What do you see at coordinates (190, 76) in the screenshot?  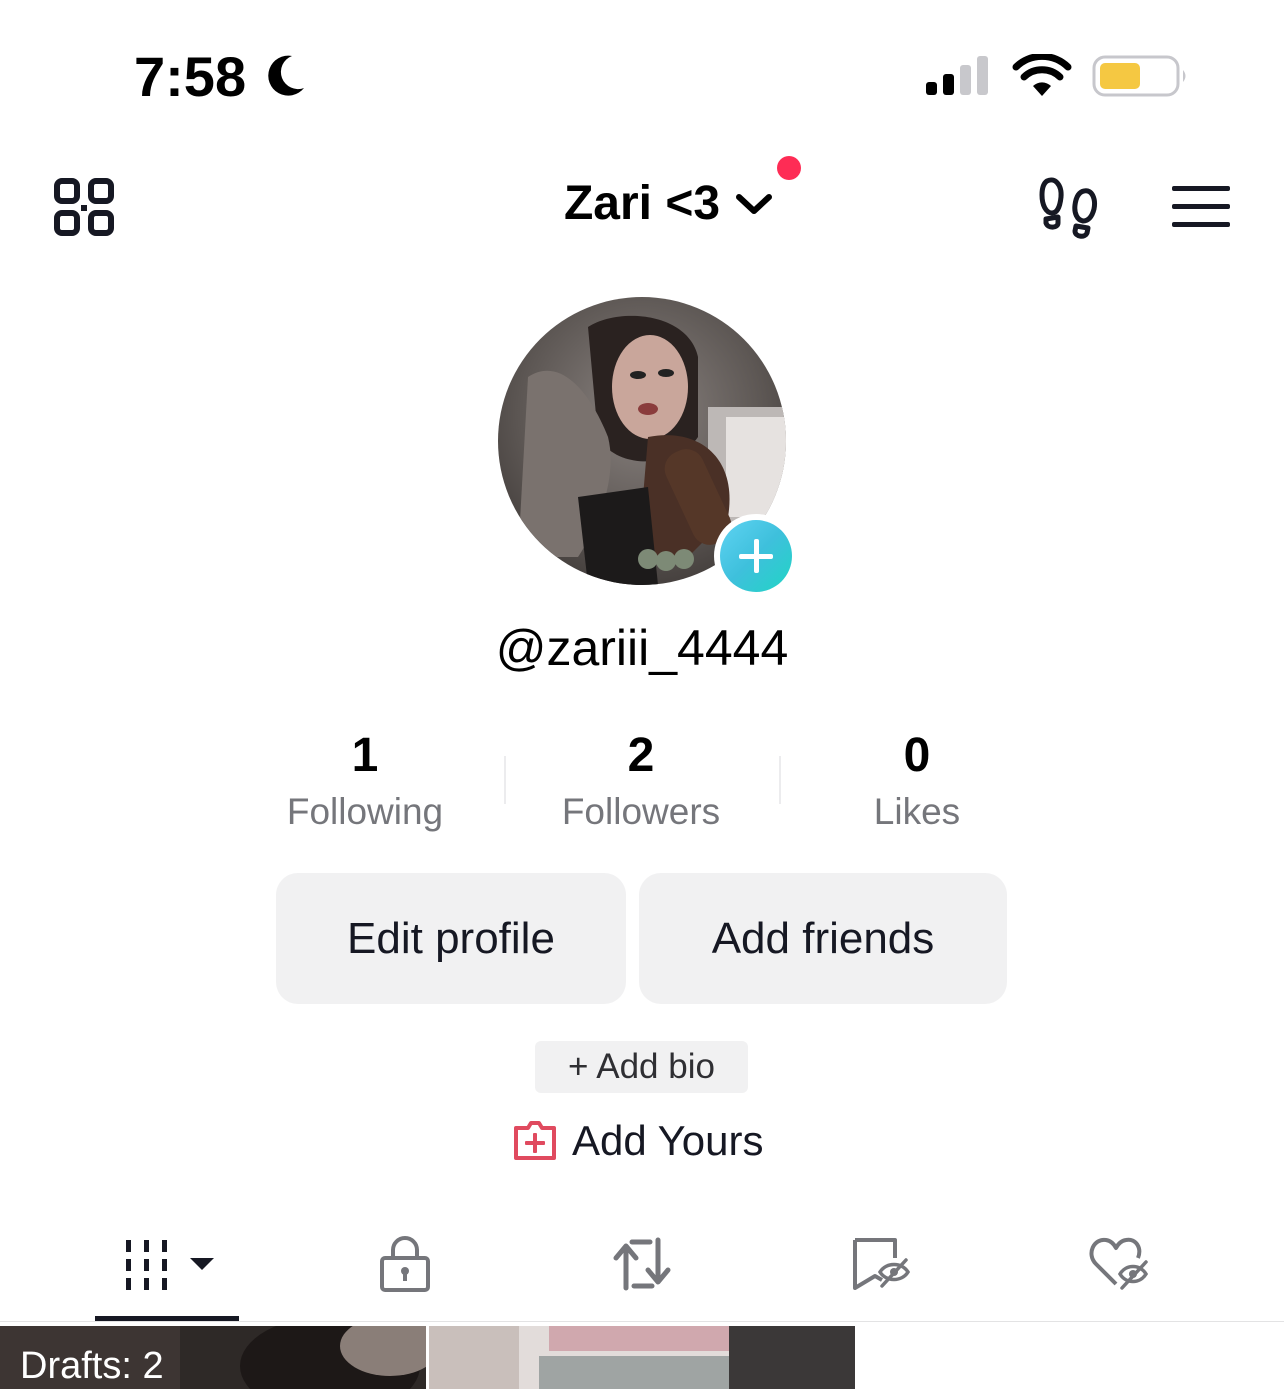 I see `status-time: 7:58` at bounding box center [190, 76].